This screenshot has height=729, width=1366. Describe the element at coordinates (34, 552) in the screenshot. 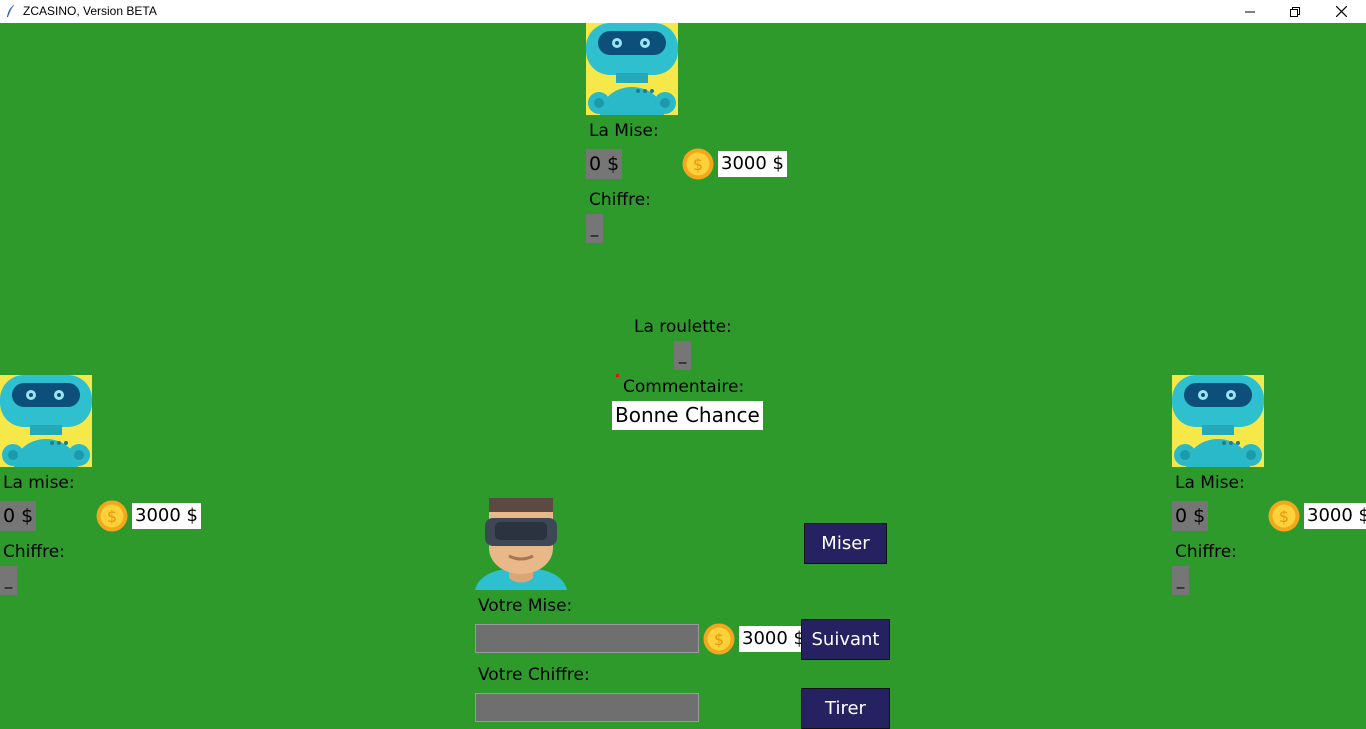

I see `left-bot-digit-label: Chiffre:` at that location.